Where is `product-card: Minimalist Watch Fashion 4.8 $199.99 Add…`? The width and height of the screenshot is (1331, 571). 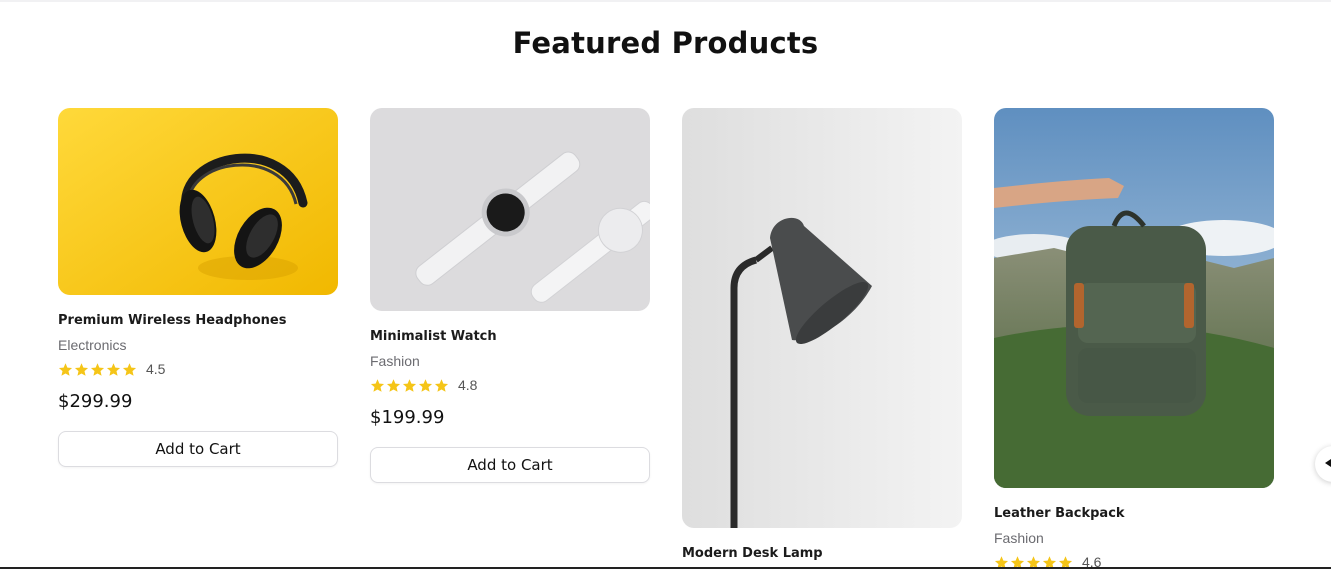
product-card: Minimalist Watch Fashion 4.8 $199.99 Add… is located at coordinates (510, 295).